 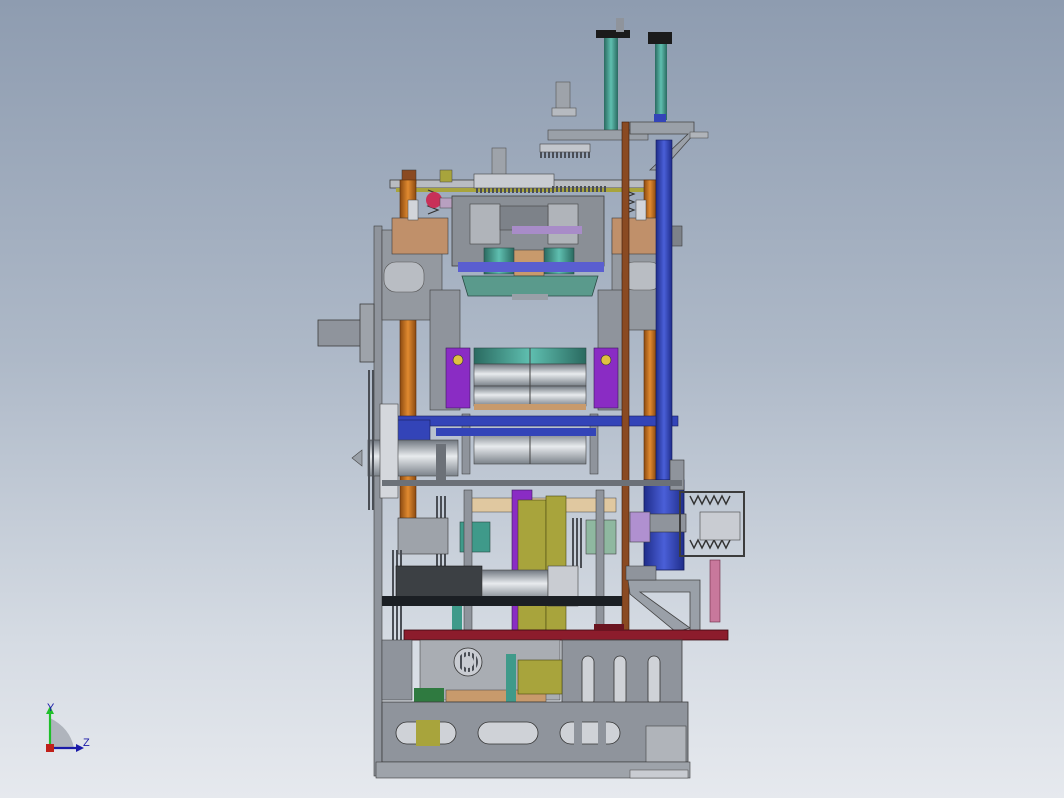 What do you see at coordinates (625, 377) in the screenshot?
I see `brown-rod` at bounding box center [625, 377].